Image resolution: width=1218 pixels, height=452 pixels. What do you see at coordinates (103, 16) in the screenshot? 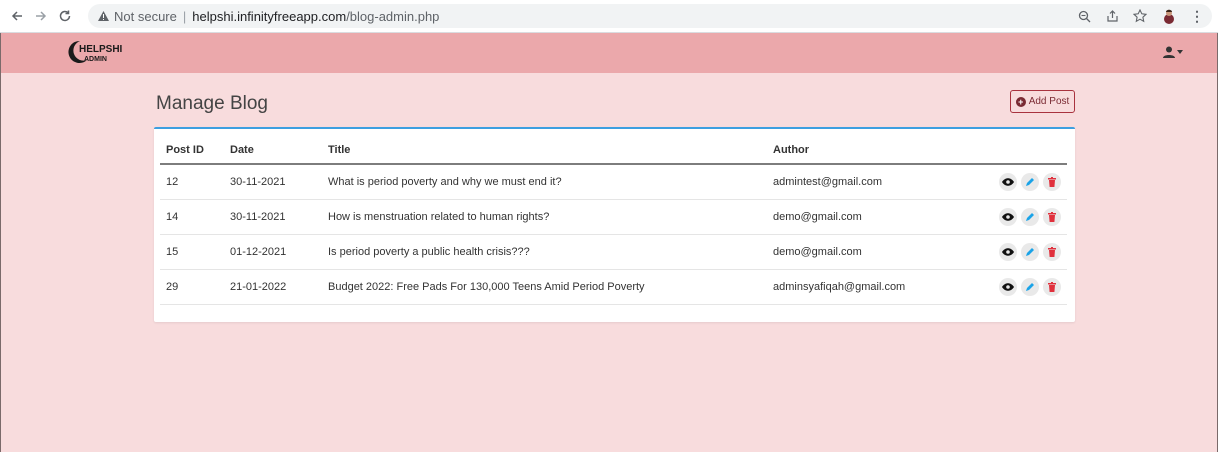
I see `warning-icon` at bounding box center [103, 16].